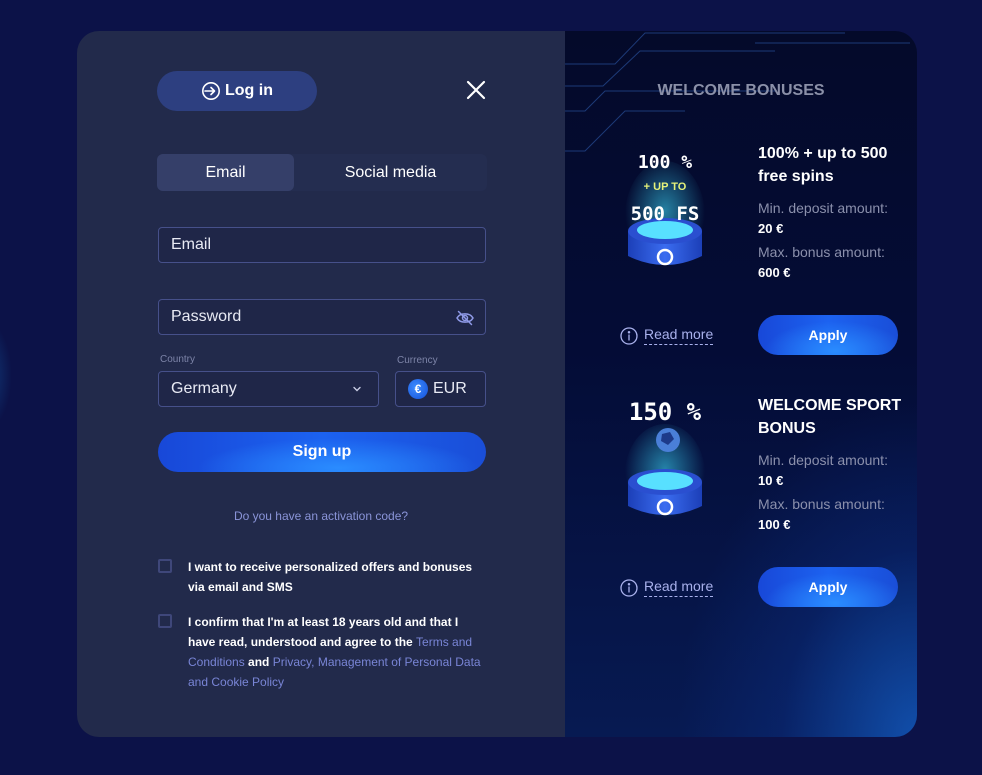  Describe the element at coordinates (321, 516) in the screenshot. I see `activation-code-link: Do you have an activation code?` at that location.